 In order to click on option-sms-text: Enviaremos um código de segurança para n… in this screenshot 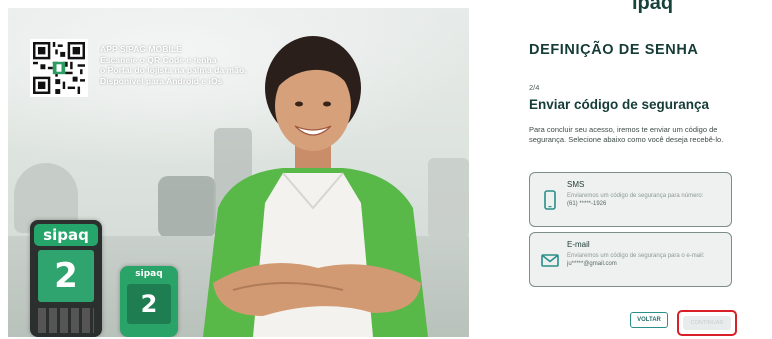, I will do `click(635, 196)`.